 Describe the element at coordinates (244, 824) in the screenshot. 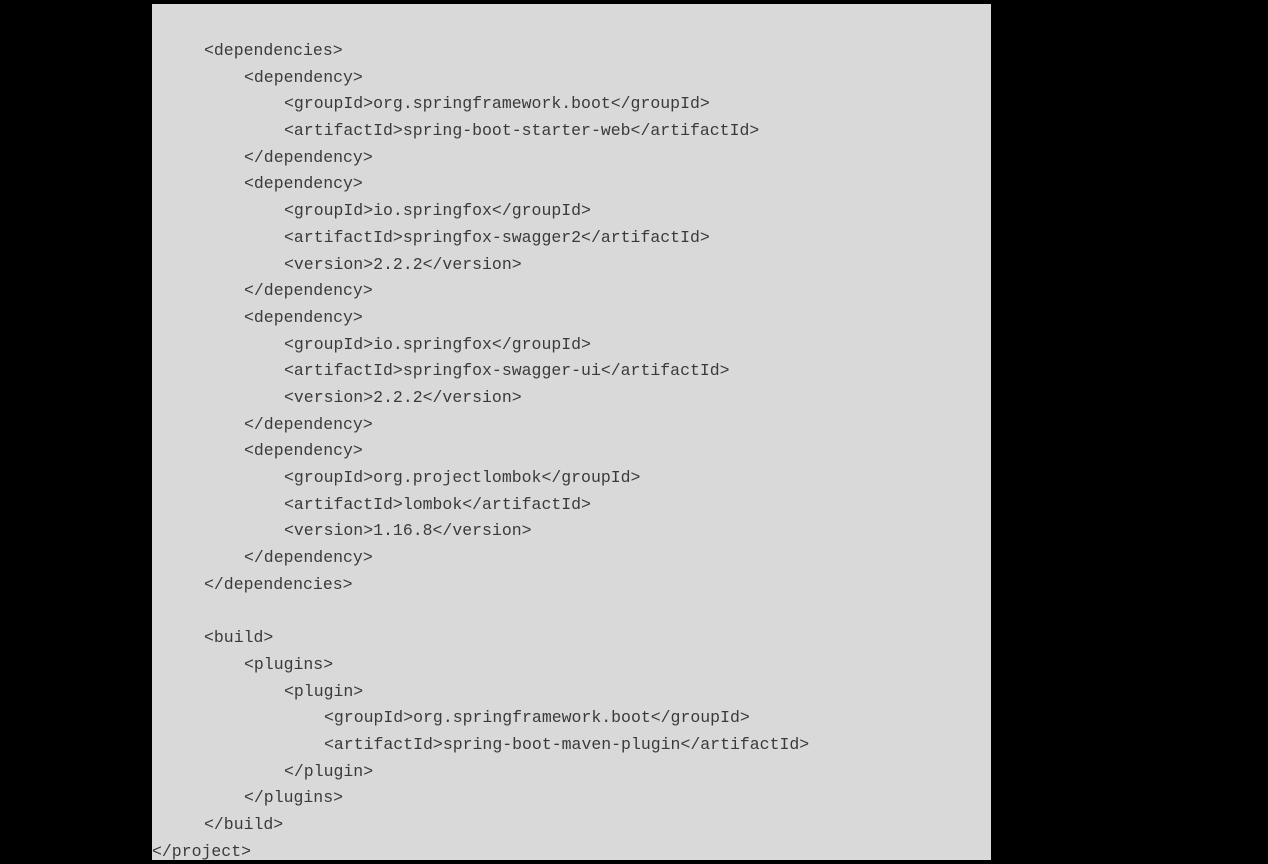

I see `code-line: </build>` at that location.